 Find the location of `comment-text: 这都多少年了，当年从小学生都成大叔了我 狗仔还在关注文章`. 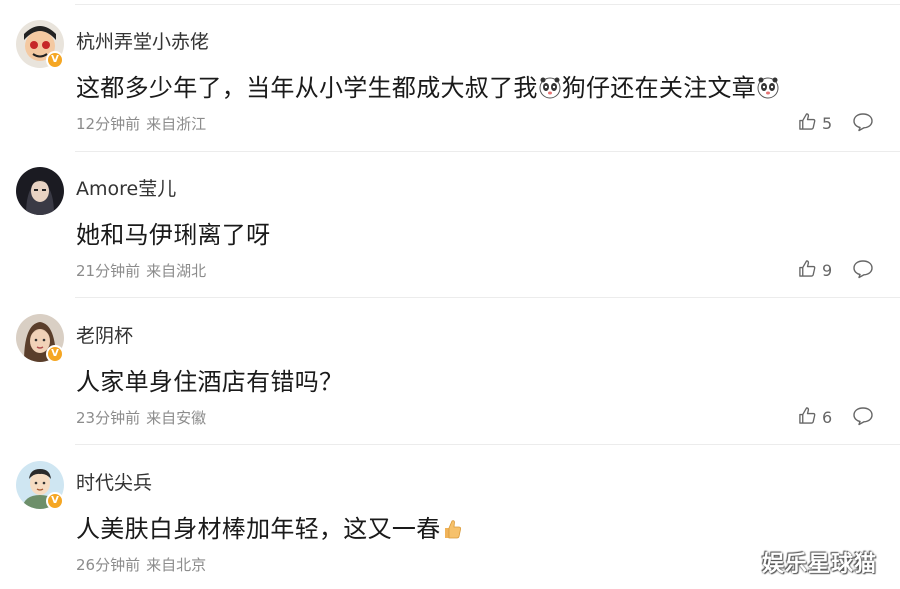

comment-text: 这都多少年了，当年从小学生都成大叔了我 狗仔还在关注文章 is located at coordinates (428, 86).